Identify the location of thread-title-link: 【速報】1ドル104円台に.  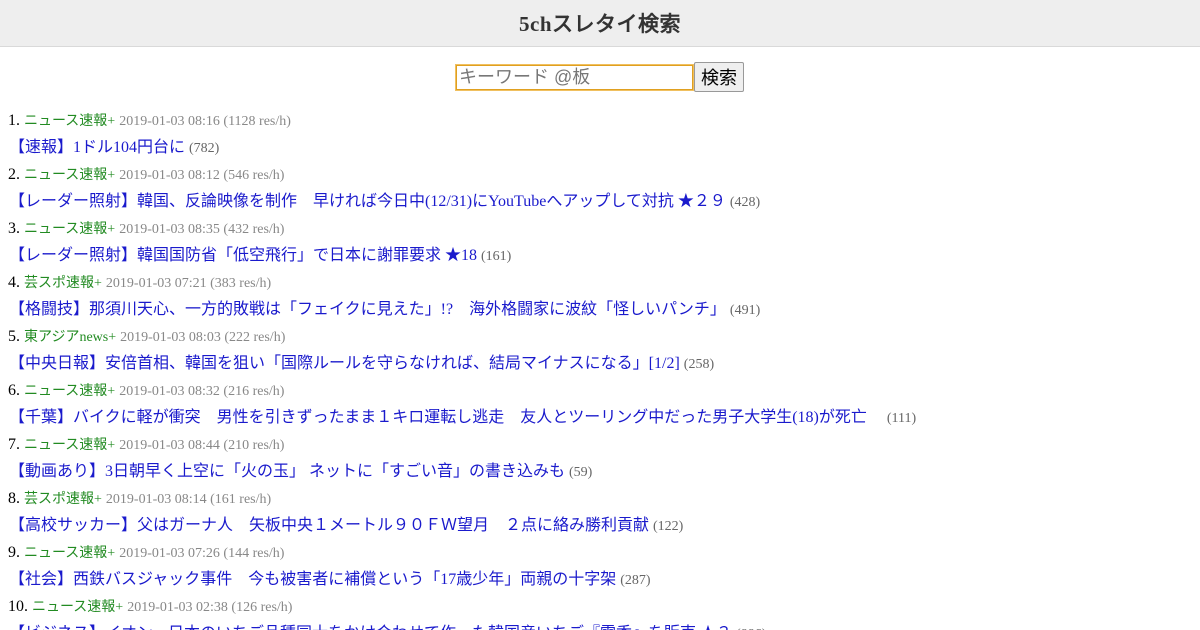
(97, 147).